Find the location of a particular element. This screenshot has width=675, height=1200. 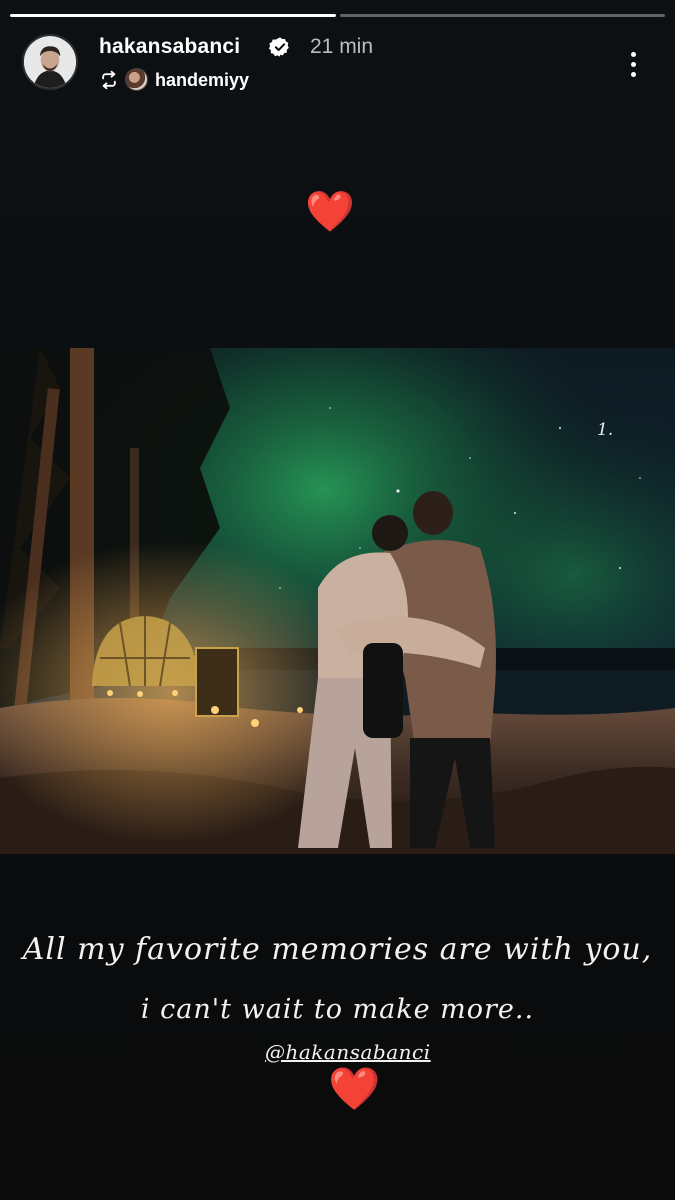

caption-line-2: i can't wait to make more.. is located at coordinates (337, 1009).